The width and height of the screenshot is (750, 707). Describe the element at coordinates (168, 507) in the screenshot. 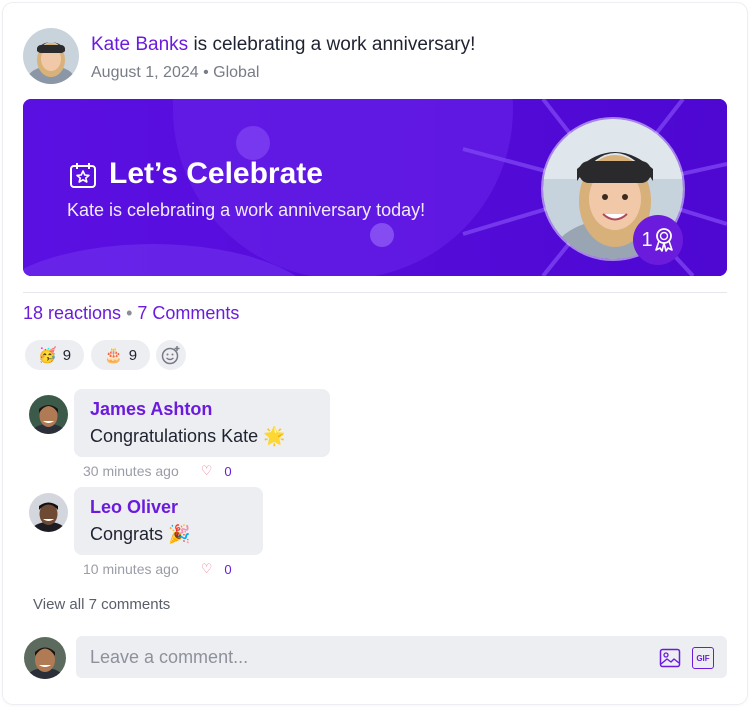

I see `commenter-name-link: Leo Oliver` at that location.